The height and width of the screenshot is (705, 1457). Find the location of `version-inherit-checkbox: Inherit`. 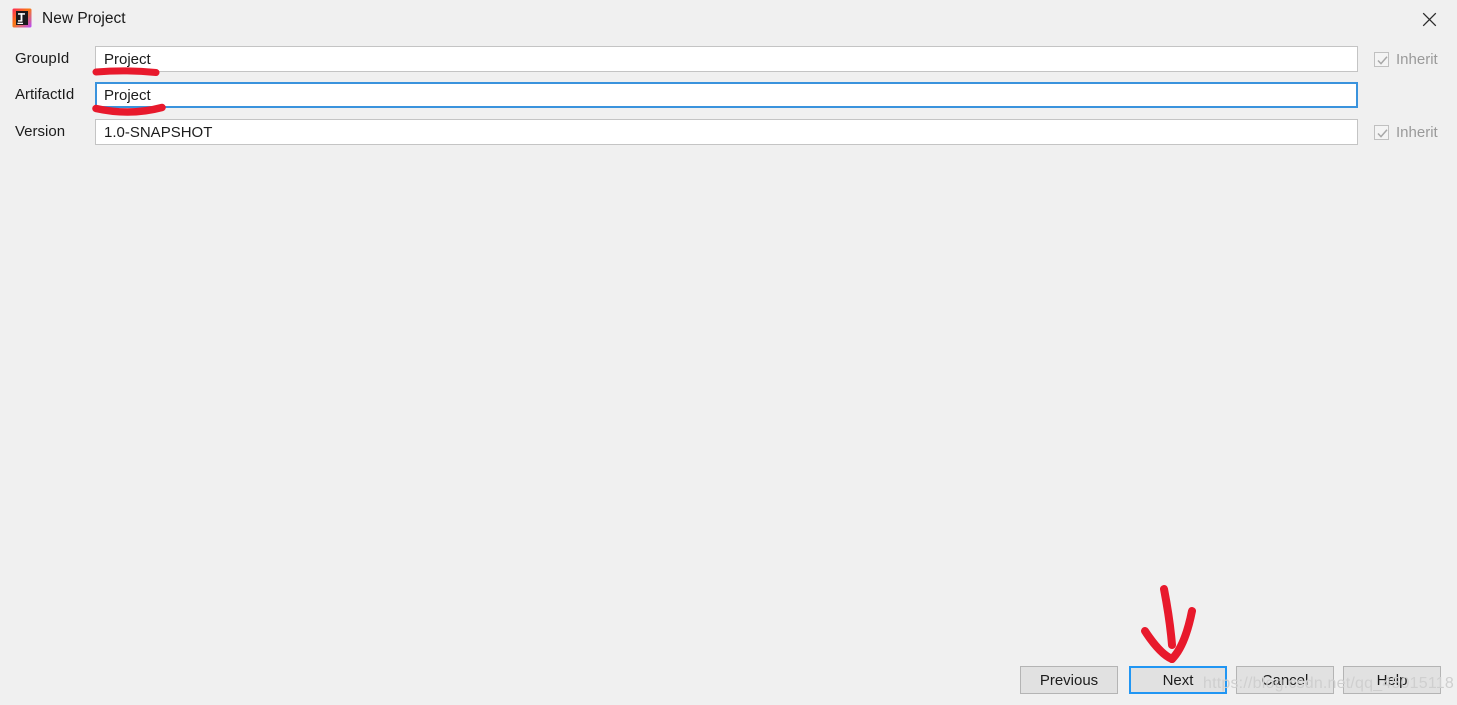

version-inherit-checkbox: Inherit is located at coordinates (1406, 132).